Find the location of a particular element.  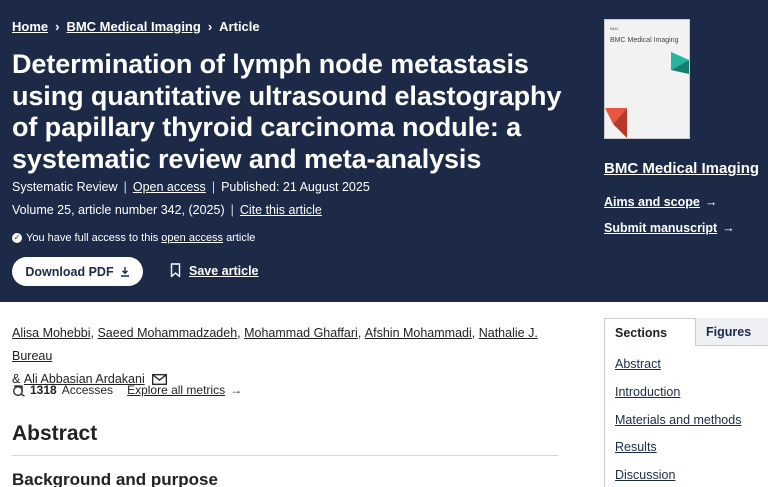

bookmark-icon is located at coordinates (175, 270).